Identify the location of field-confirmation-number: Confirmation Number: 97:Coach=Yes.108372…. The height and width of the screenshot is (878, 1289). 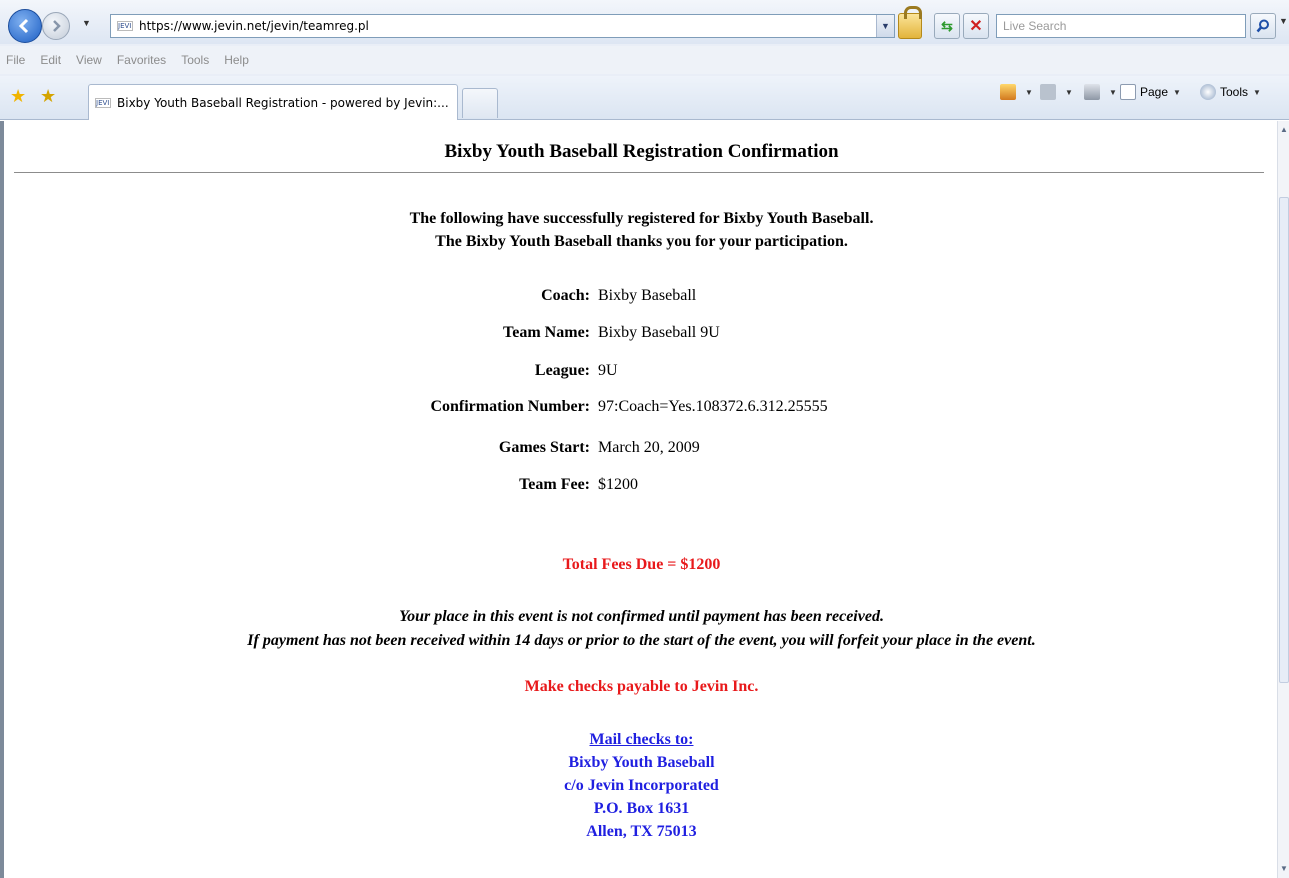
(641, 409).